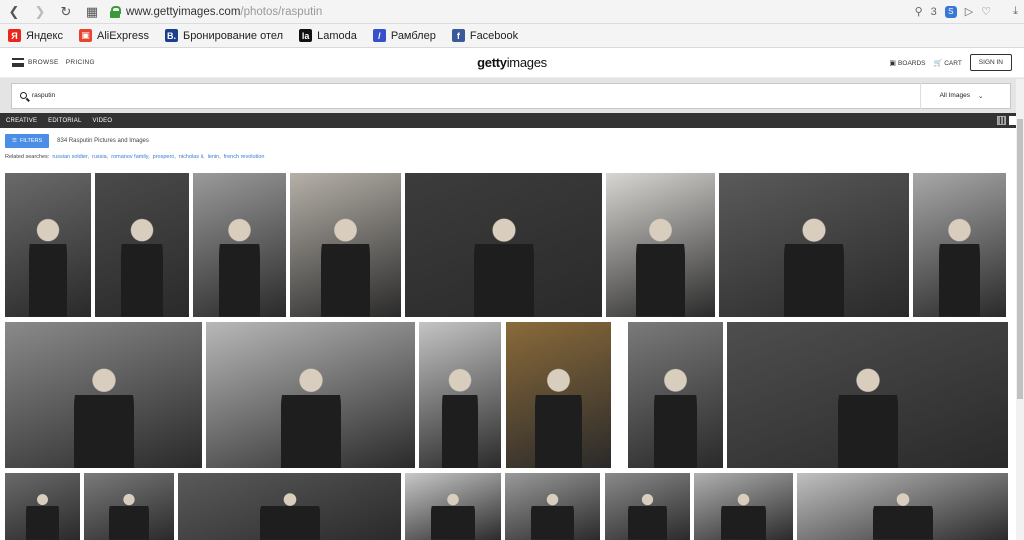 Image resolution: width=1024 pixels, height=540 pixels. I want to click on grid-view-icon, so click(1001, 120).